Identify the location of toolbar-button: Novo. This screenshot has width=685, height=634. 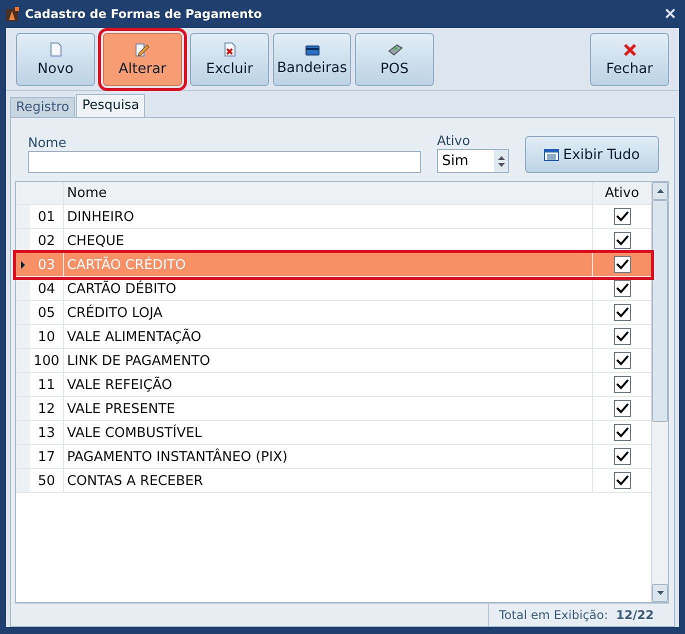
(55, 59).